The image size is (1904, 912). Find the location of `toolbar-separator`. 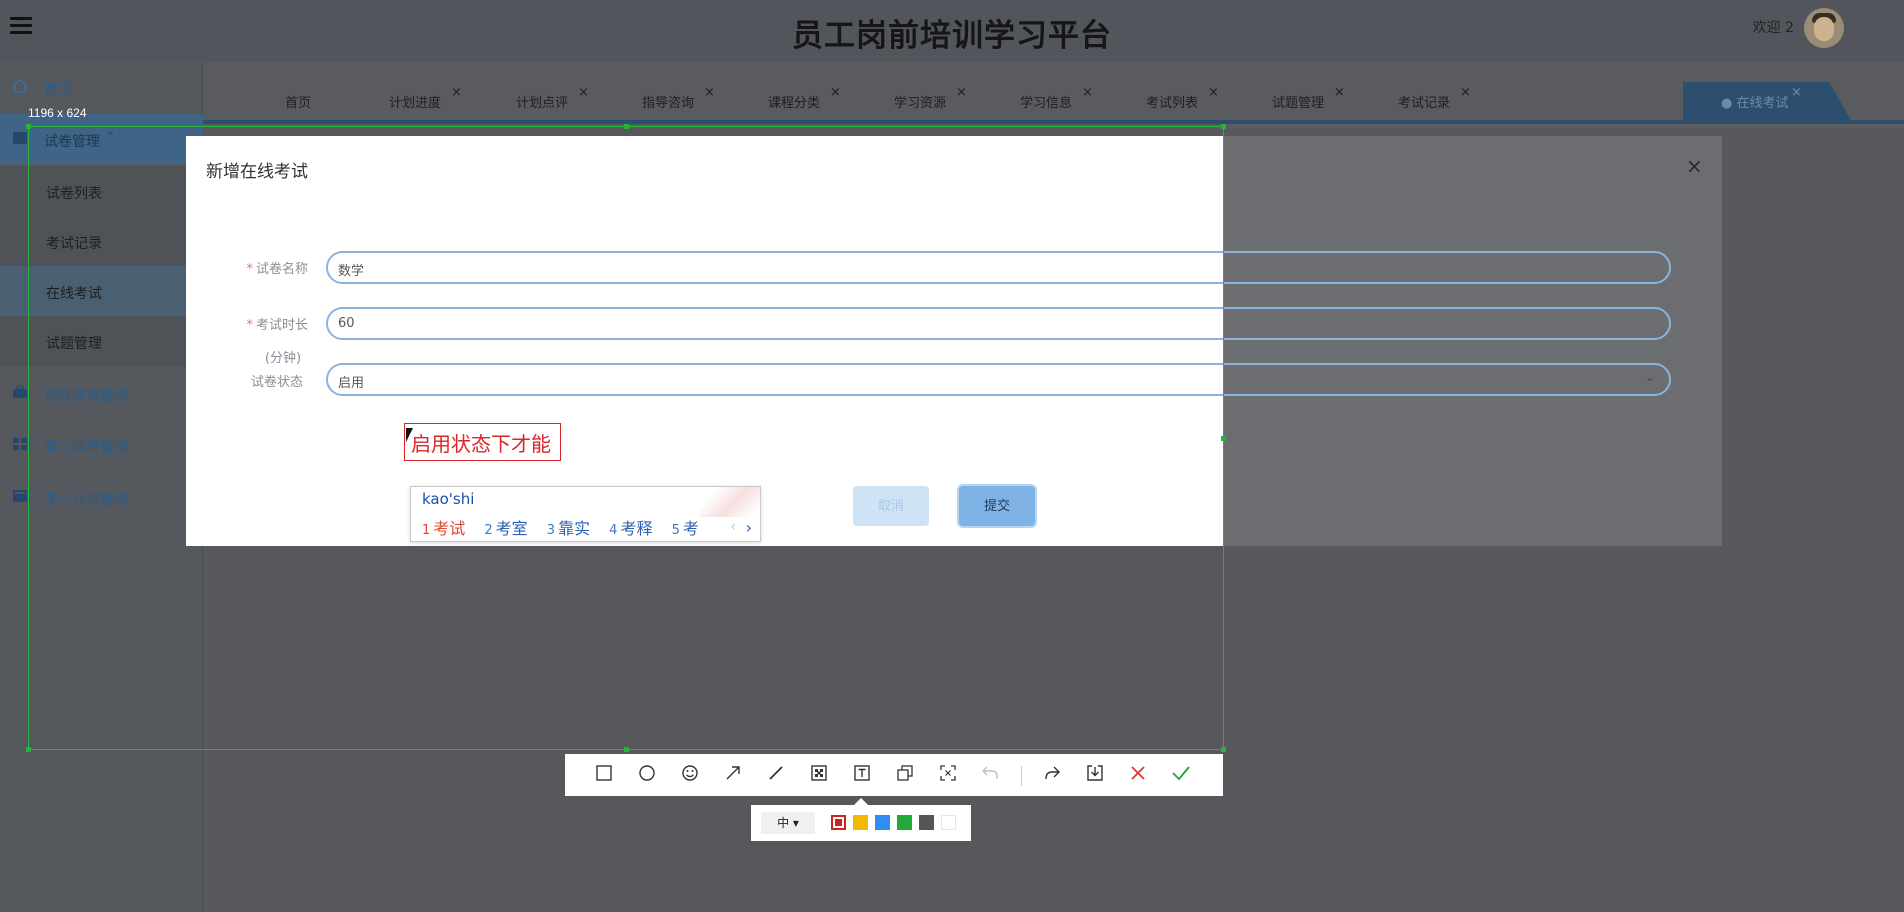

toolbar-separator is located at coordinates (1021, 776).